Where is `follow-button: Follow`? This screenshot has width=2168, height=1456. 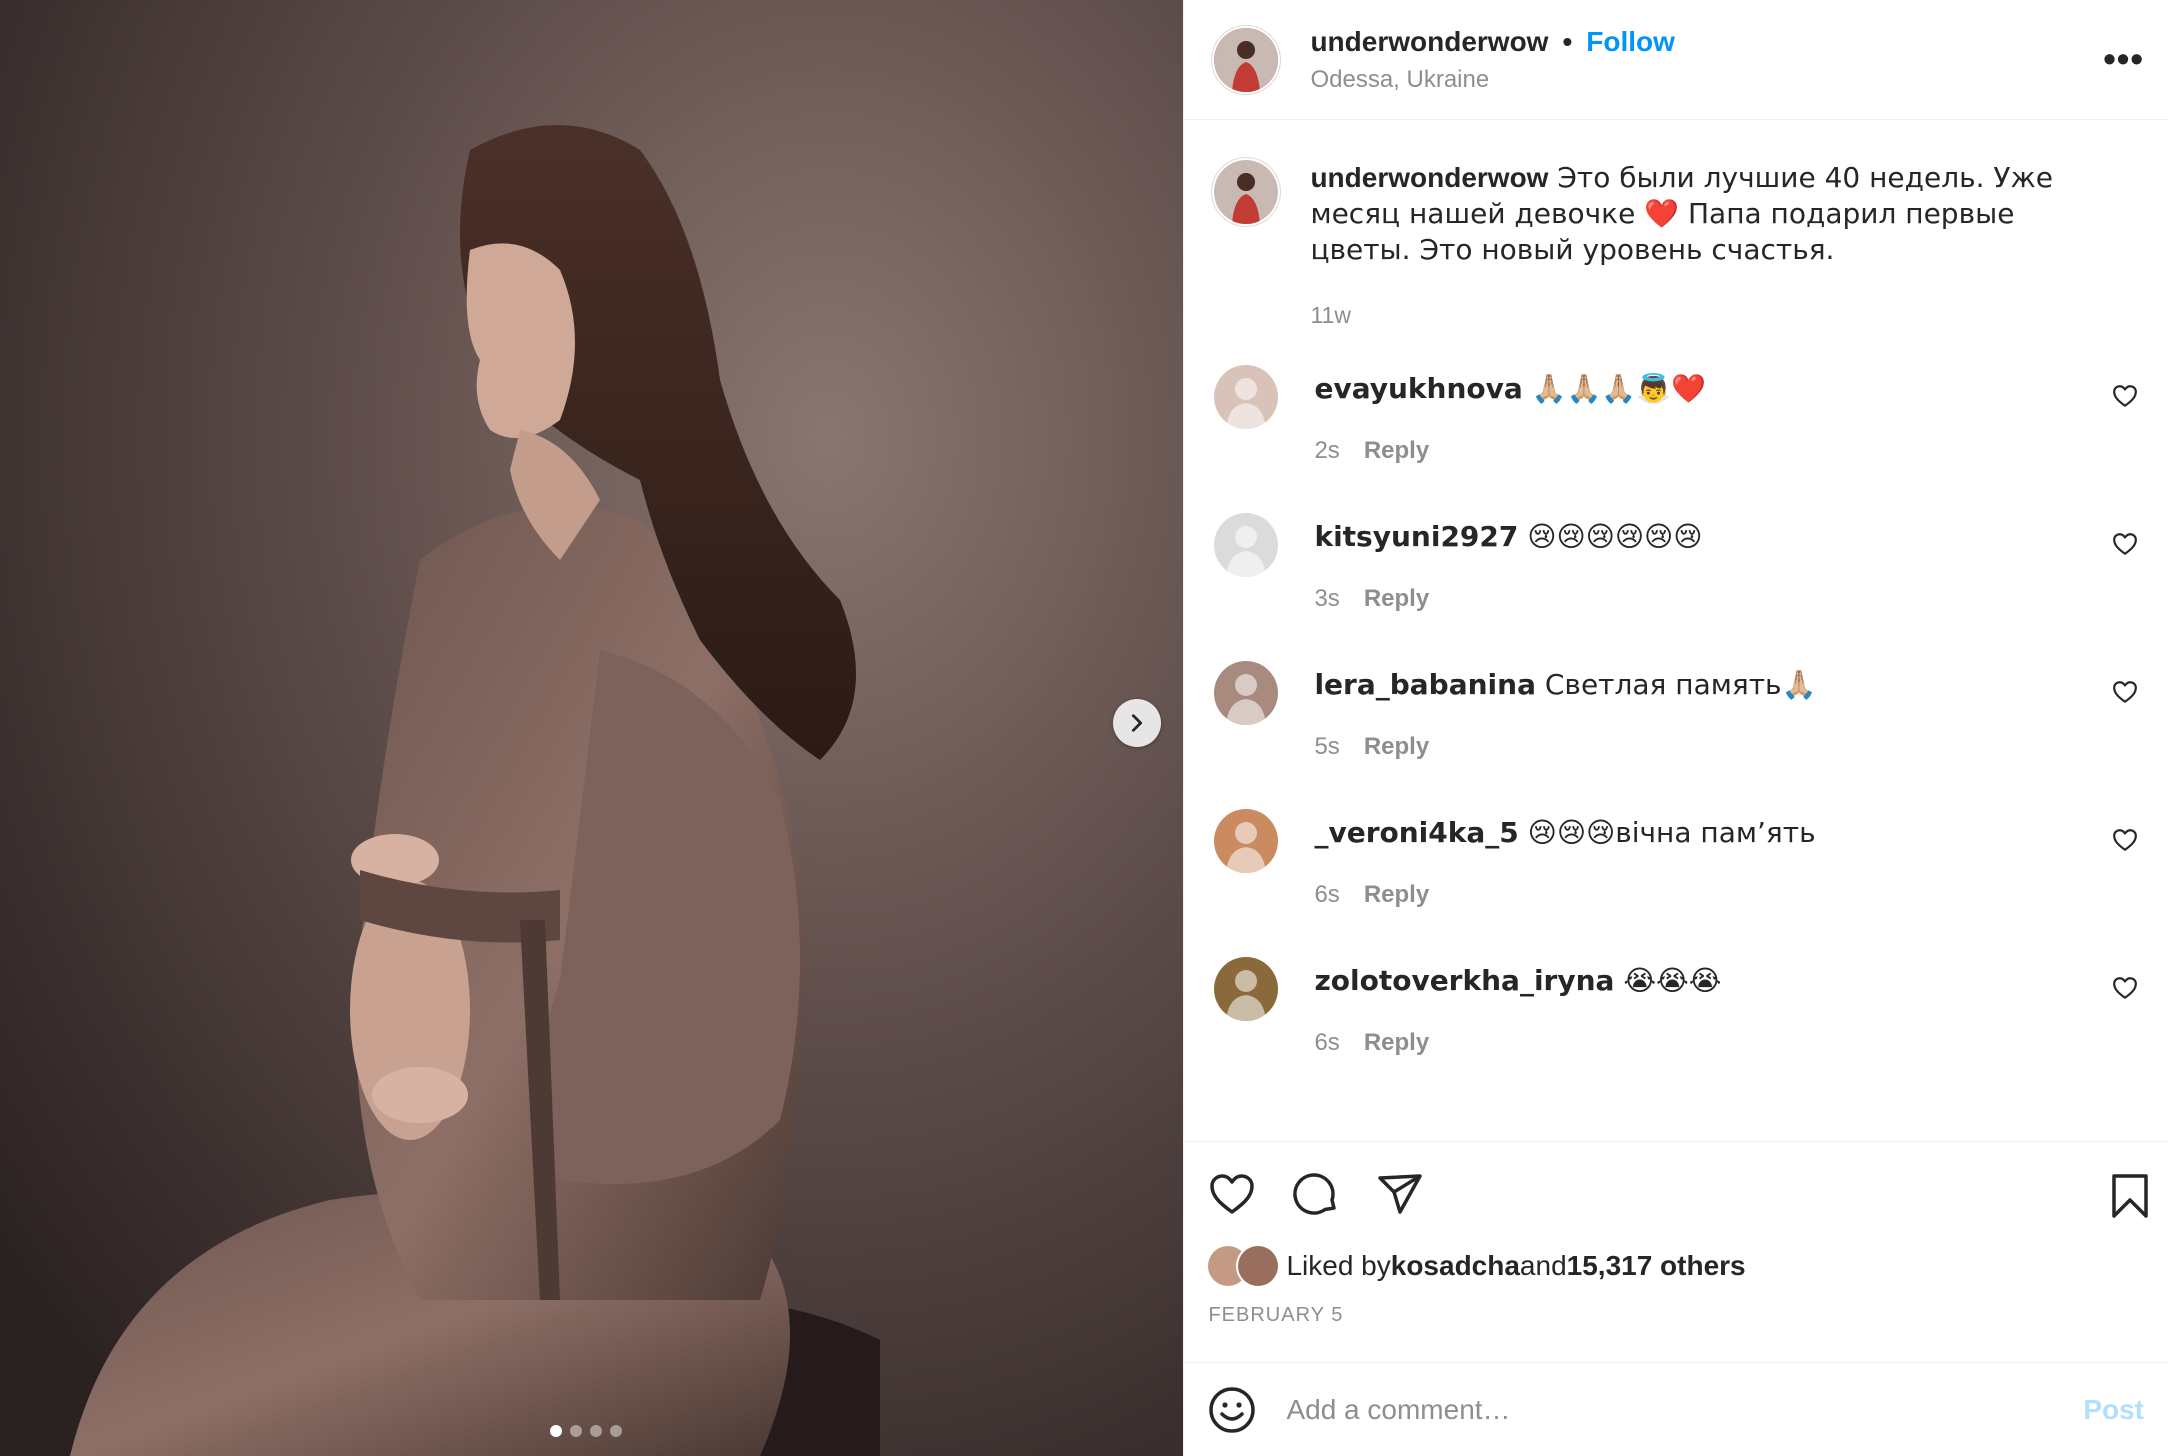 follow-button: Follow is located at coordinates (1630, 42).